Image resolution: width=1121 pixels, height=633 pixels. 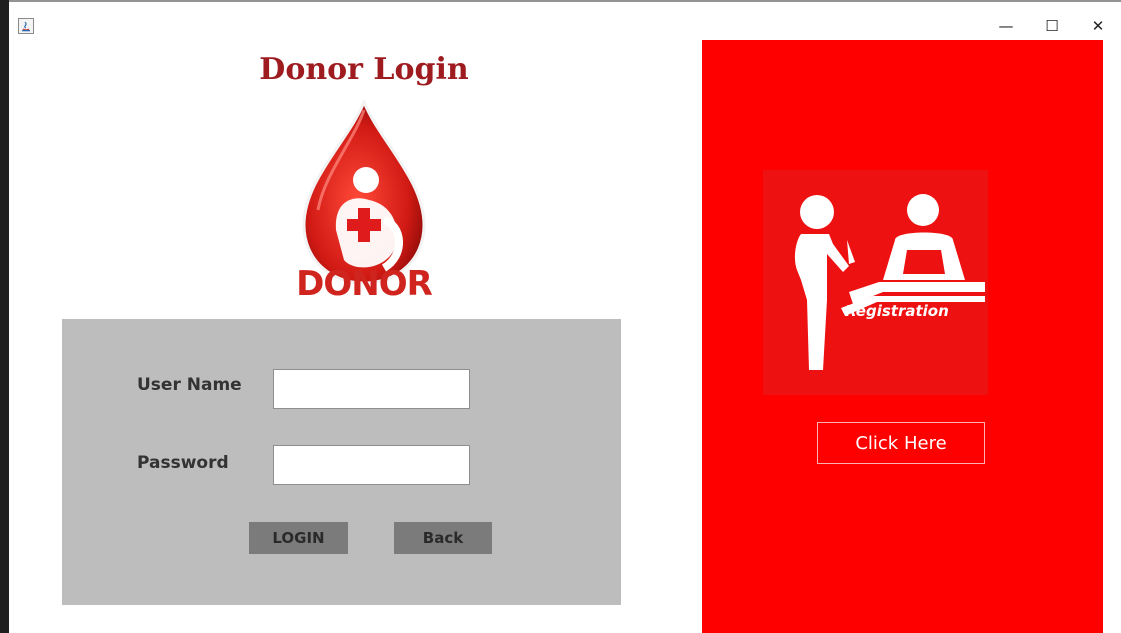 I want to click on background-window-edge, so click(x=4, y=316).